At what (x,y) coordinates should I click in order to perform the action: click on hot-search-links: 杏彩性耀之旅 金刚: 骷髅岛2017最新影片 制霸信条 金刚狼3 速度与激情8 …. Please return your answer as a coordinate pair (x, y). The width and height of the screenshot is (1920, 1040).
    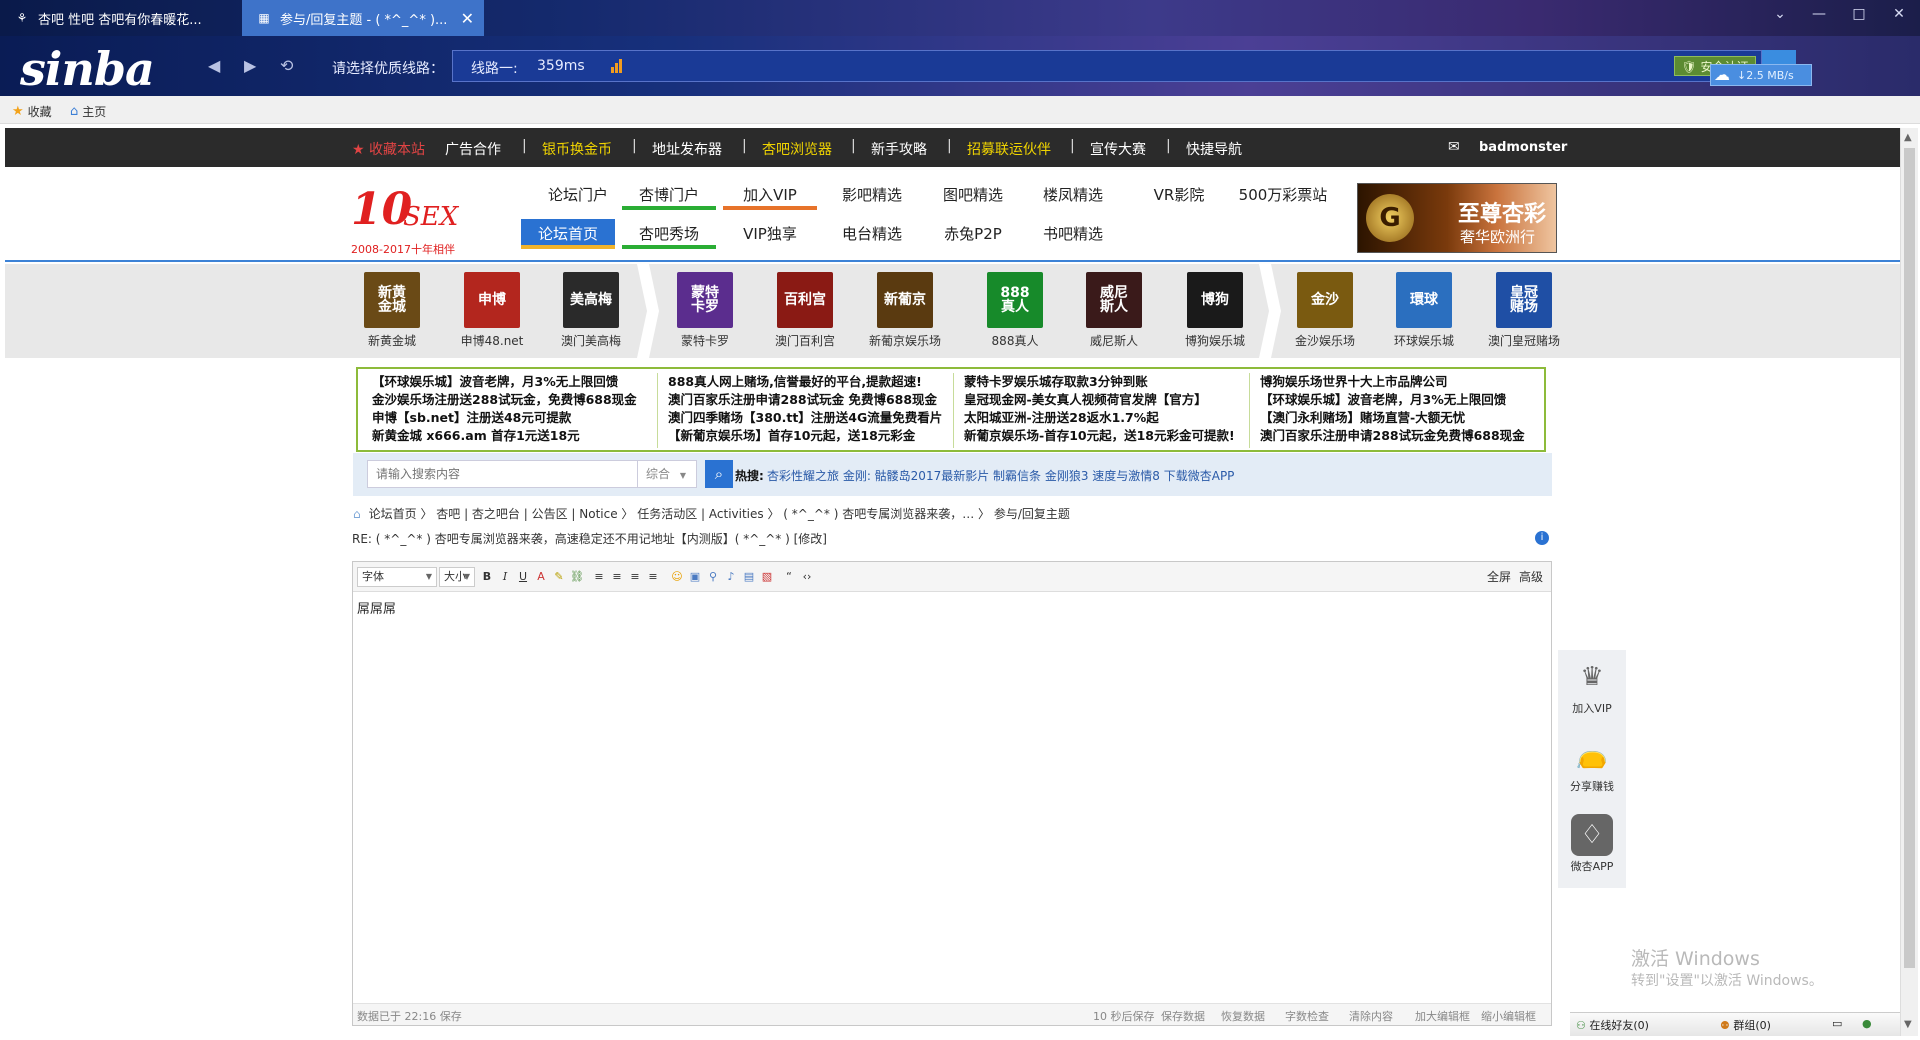
    Looking at the image, I should click on (1000, 475).